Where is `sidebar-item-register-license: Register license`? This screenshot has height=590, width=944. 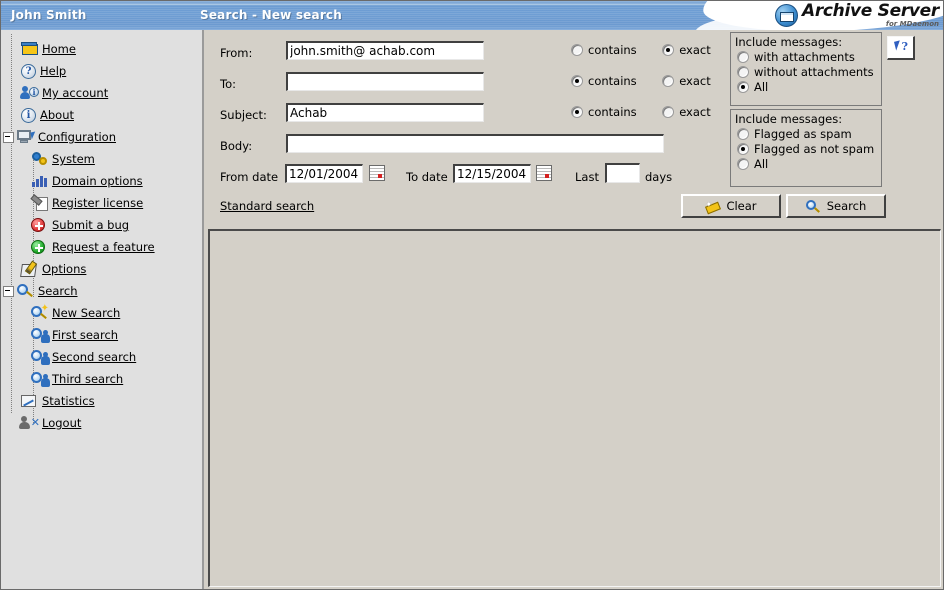
sidebar-item-register-license: Register license is located at coordinates (101, 203).